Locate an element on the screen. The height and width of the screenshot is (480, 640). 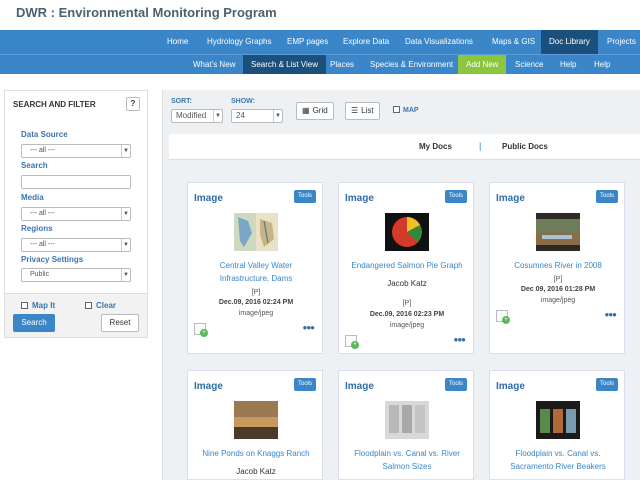
doc-title: Floodplain vs. Canal vs. is located at coordinates (558, 453).